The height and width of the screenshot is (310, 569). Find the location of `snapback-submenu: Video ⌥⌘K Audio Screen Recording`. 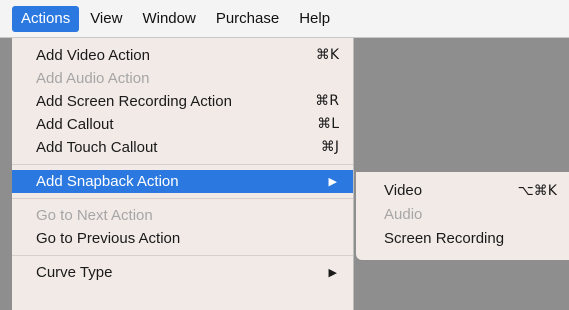

snapback-submenu: Video ⌥⌘K Audio Screen Recording is located at coordinates (462, 216).